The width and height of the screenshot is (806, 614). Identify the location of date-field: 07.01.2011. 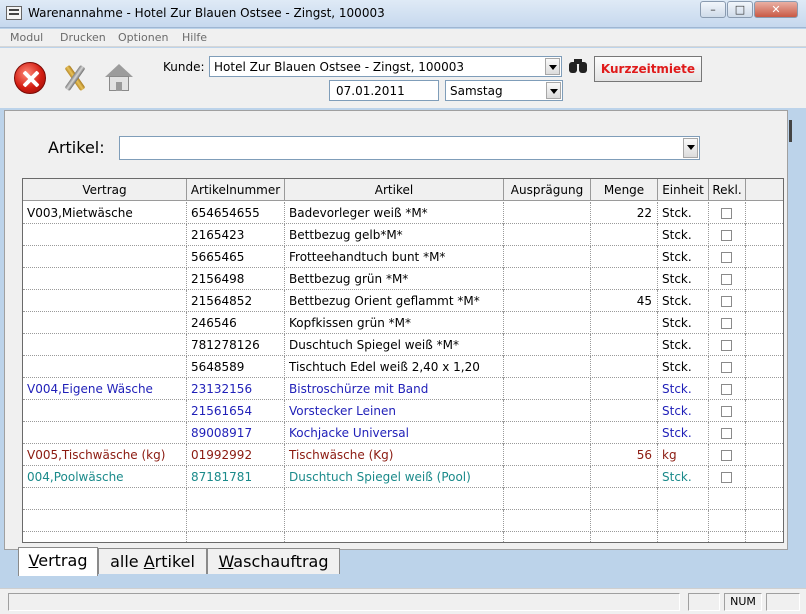
(384, 90).